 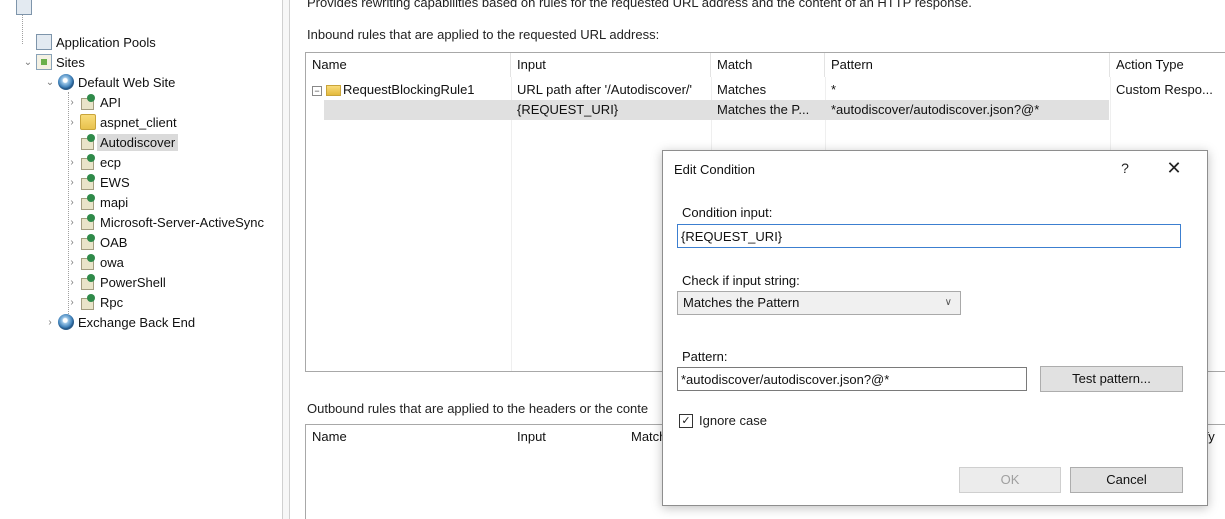 I want to click on tree-item-activesync: › Microsoft-Server-ActiveSync, so click(x=165, y=222).